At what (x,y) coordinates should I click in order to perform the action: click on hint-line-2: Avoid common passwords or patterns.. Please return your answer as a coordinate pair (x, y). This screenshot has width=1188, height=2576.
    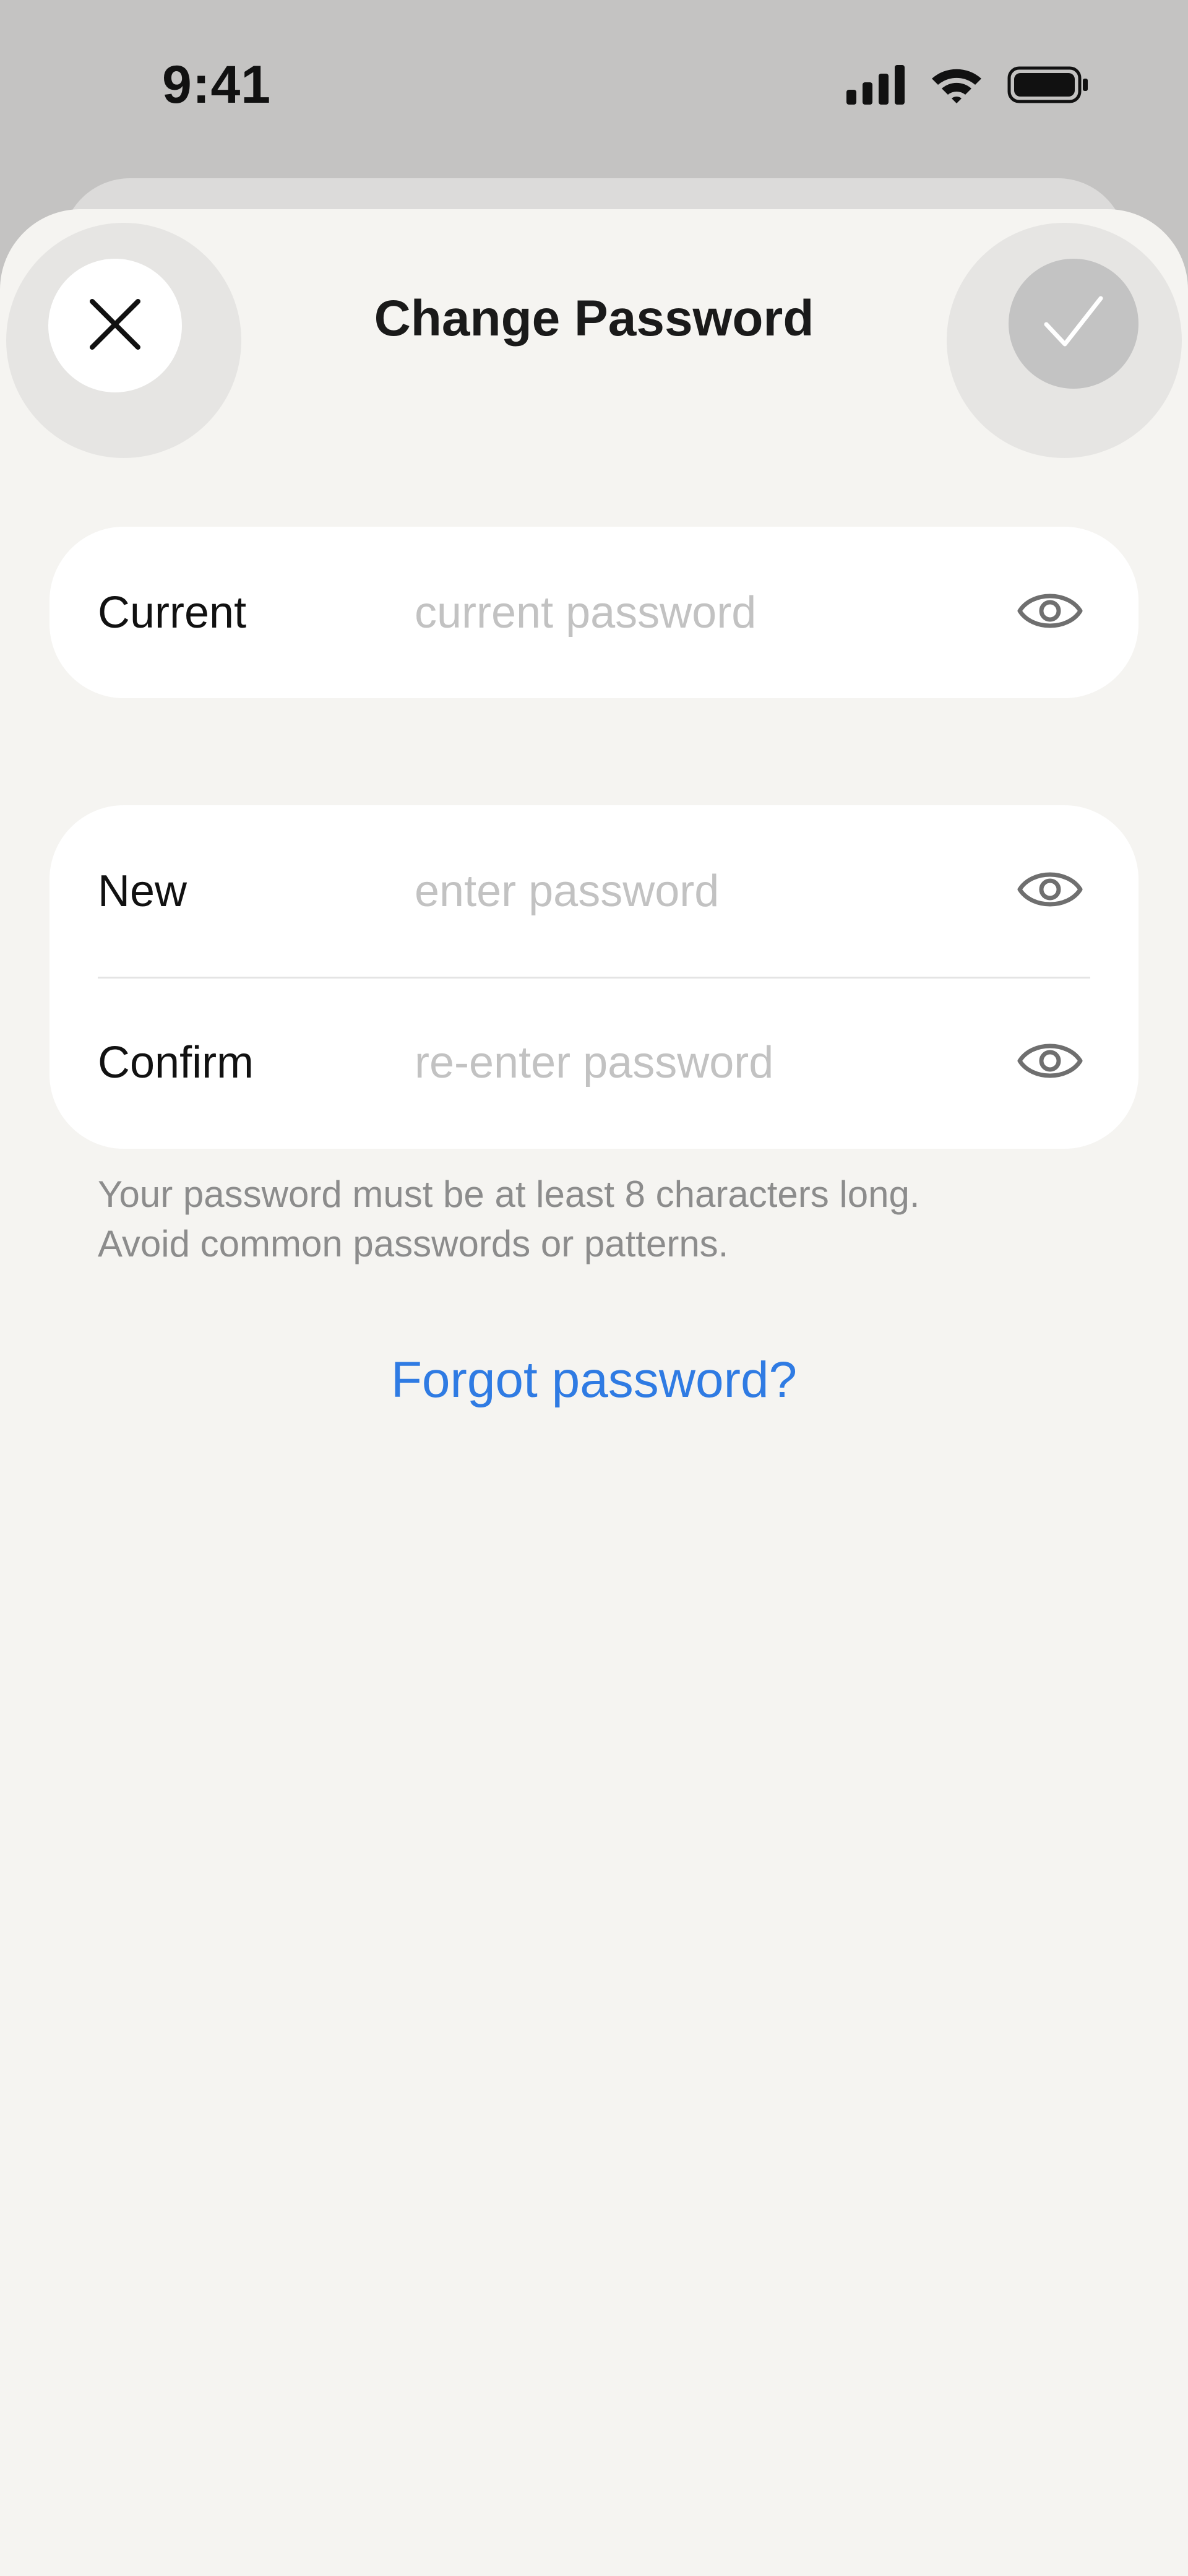
    Looking at the image, I should click on (413, 1243).